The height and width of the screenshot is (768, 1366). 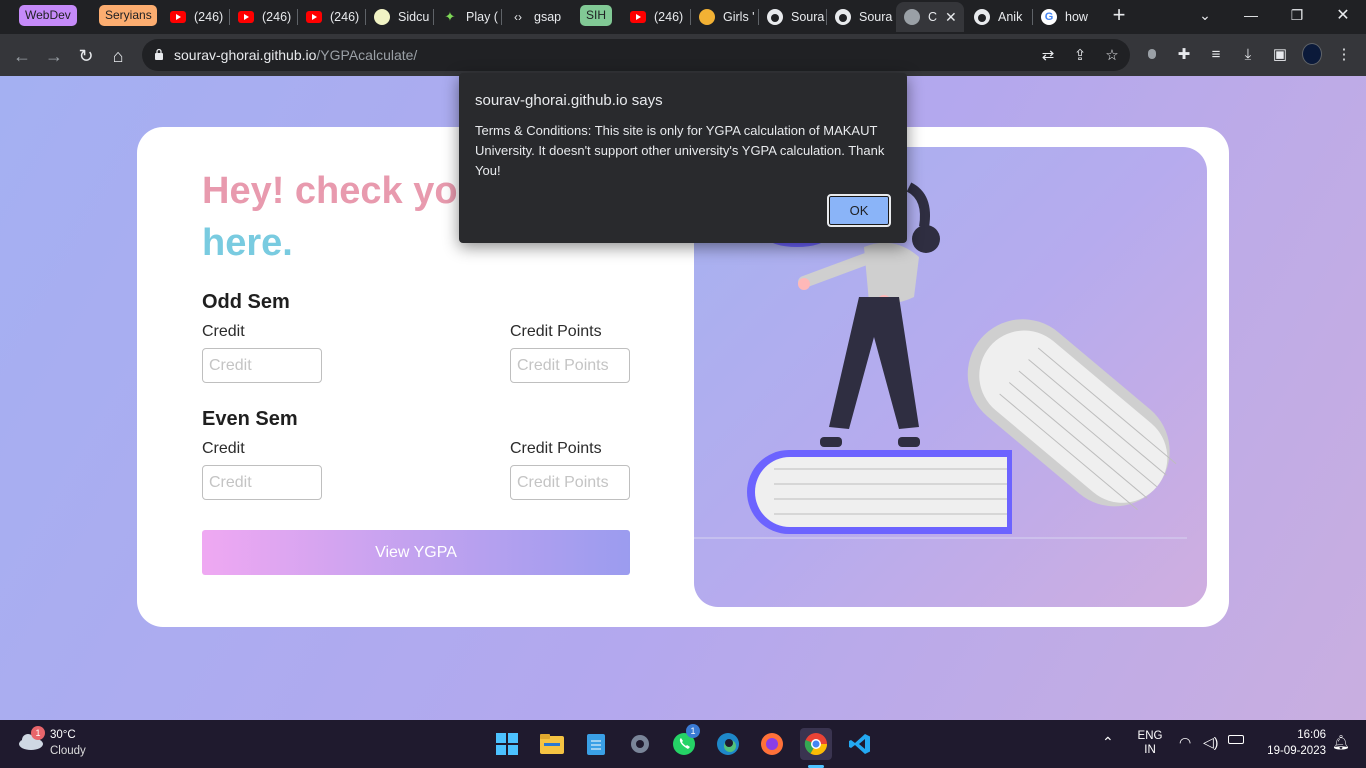 I want to click on tab-youtube-2: (246), so click(x=263, y=17).